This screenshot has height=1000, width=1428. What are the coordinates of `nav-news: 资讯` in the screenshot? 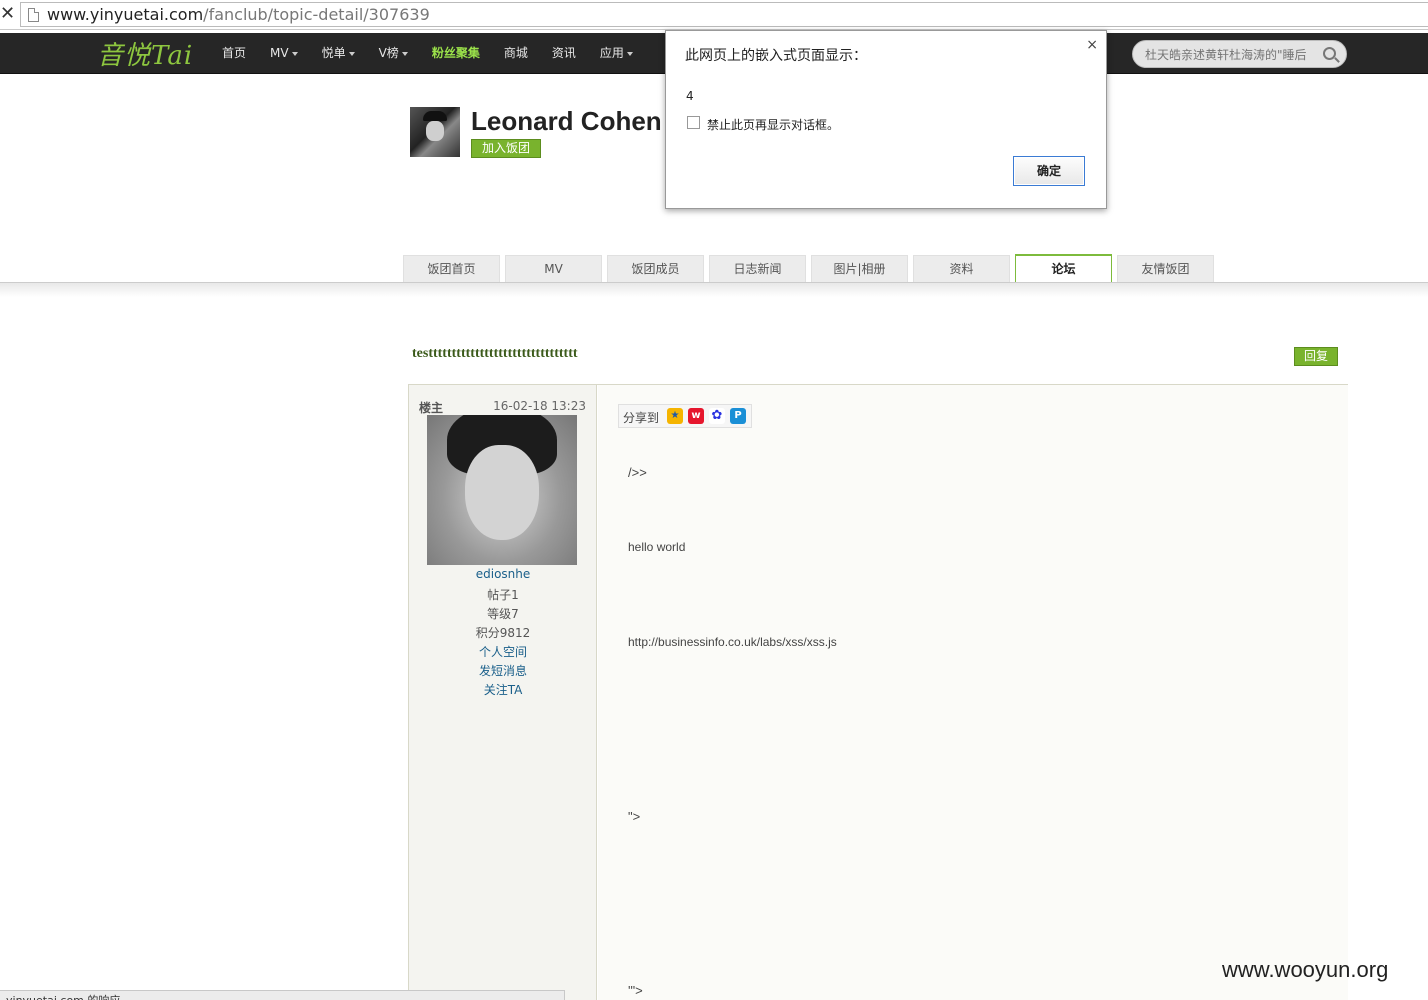 It's located at (564, 53).